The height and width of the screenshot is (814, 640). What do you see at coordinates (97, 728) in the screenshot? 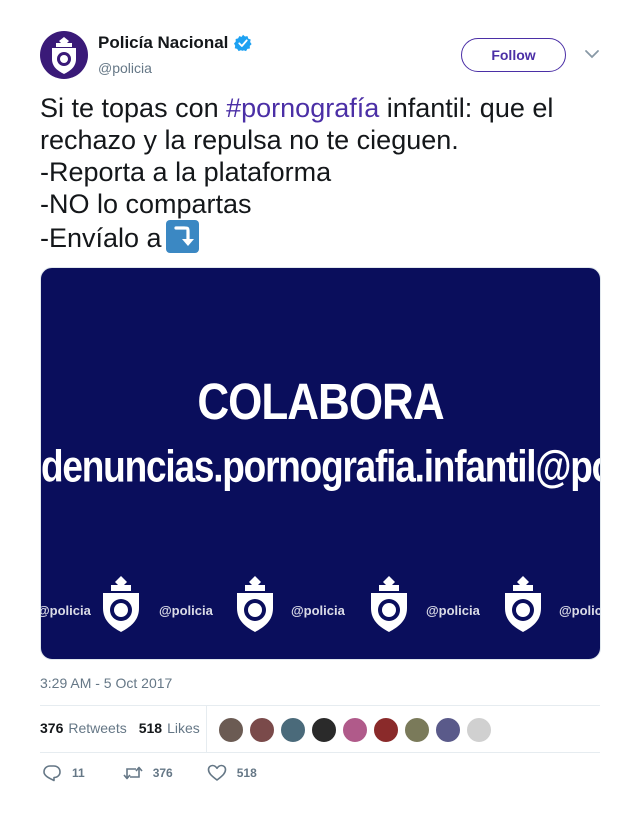
I see `retweets-label: Retweets` at bounding box center [97, 728].